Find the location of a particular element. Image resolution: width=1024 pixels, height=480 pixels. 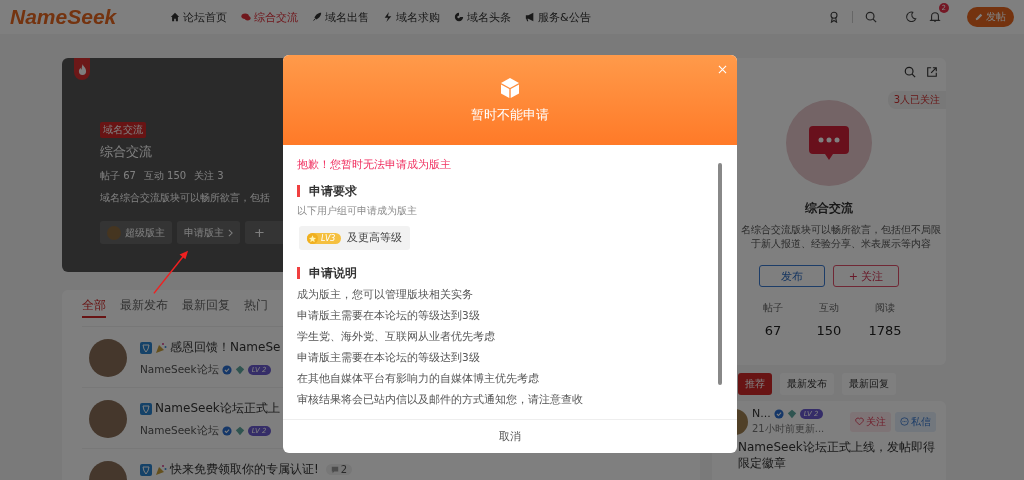

stat-label: 互动 is located at coordinates (829, 308).